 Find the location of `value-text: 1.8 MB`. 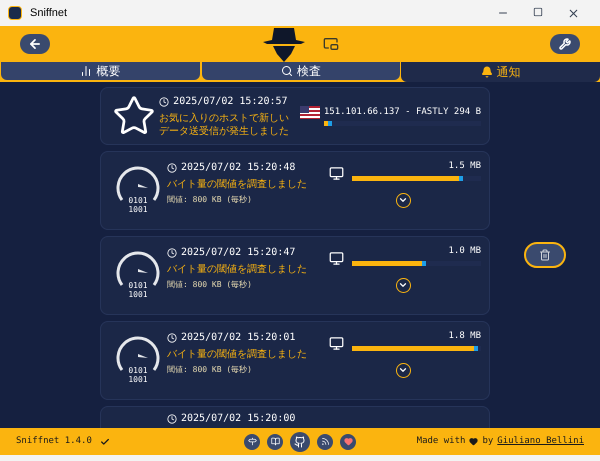

value-text: 1.8 MB is located at coordinates (464, 336).